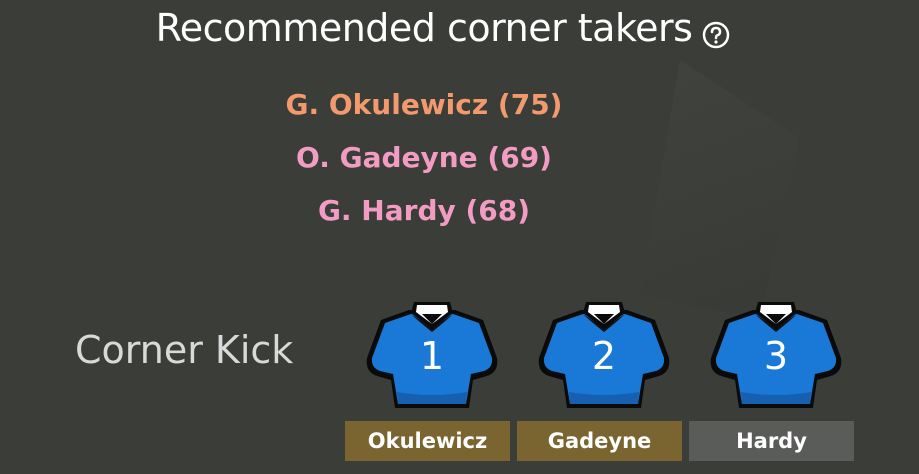 This screenshot has height=474, width=919. I want to click on taker-slot-1: 1 Okulewicz, so click(427, 381).